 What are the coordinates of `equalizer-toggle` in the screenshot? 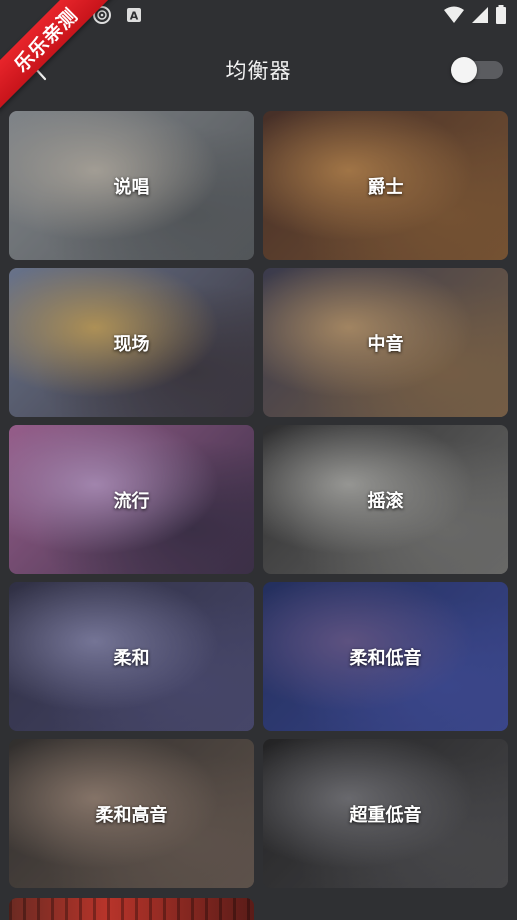 It's located at (477, 70).